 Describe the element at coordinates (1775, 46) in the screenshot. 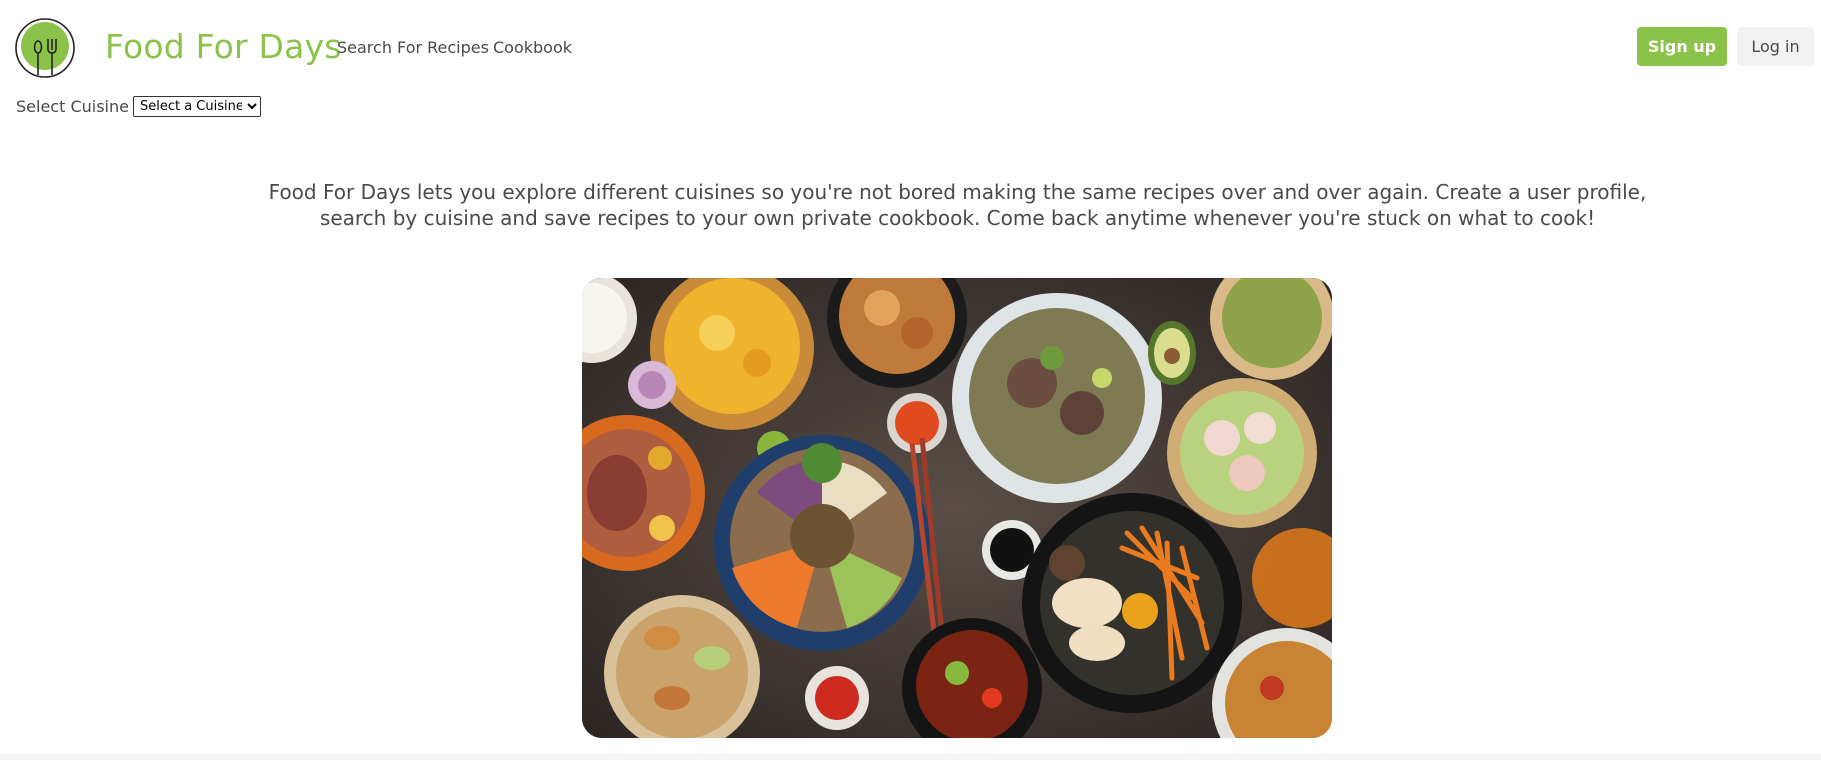

I see `login-button: Log in` at that location.